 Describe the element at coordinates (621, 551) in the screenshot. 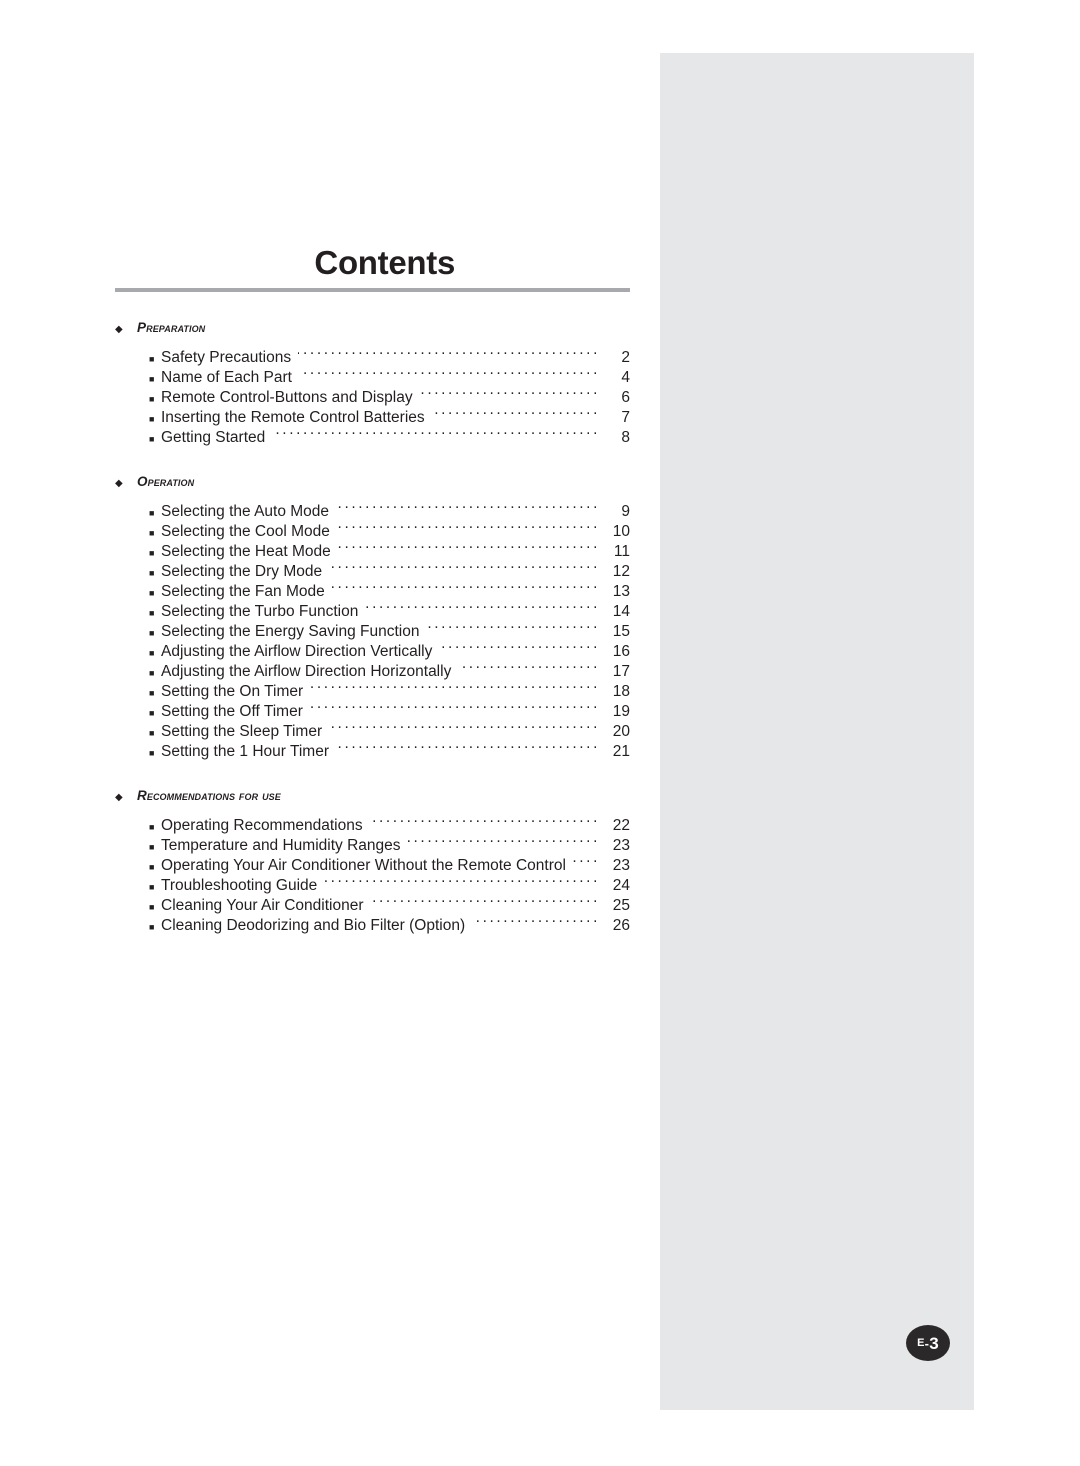

I see `toc-entry-page-number: 11` at that location.